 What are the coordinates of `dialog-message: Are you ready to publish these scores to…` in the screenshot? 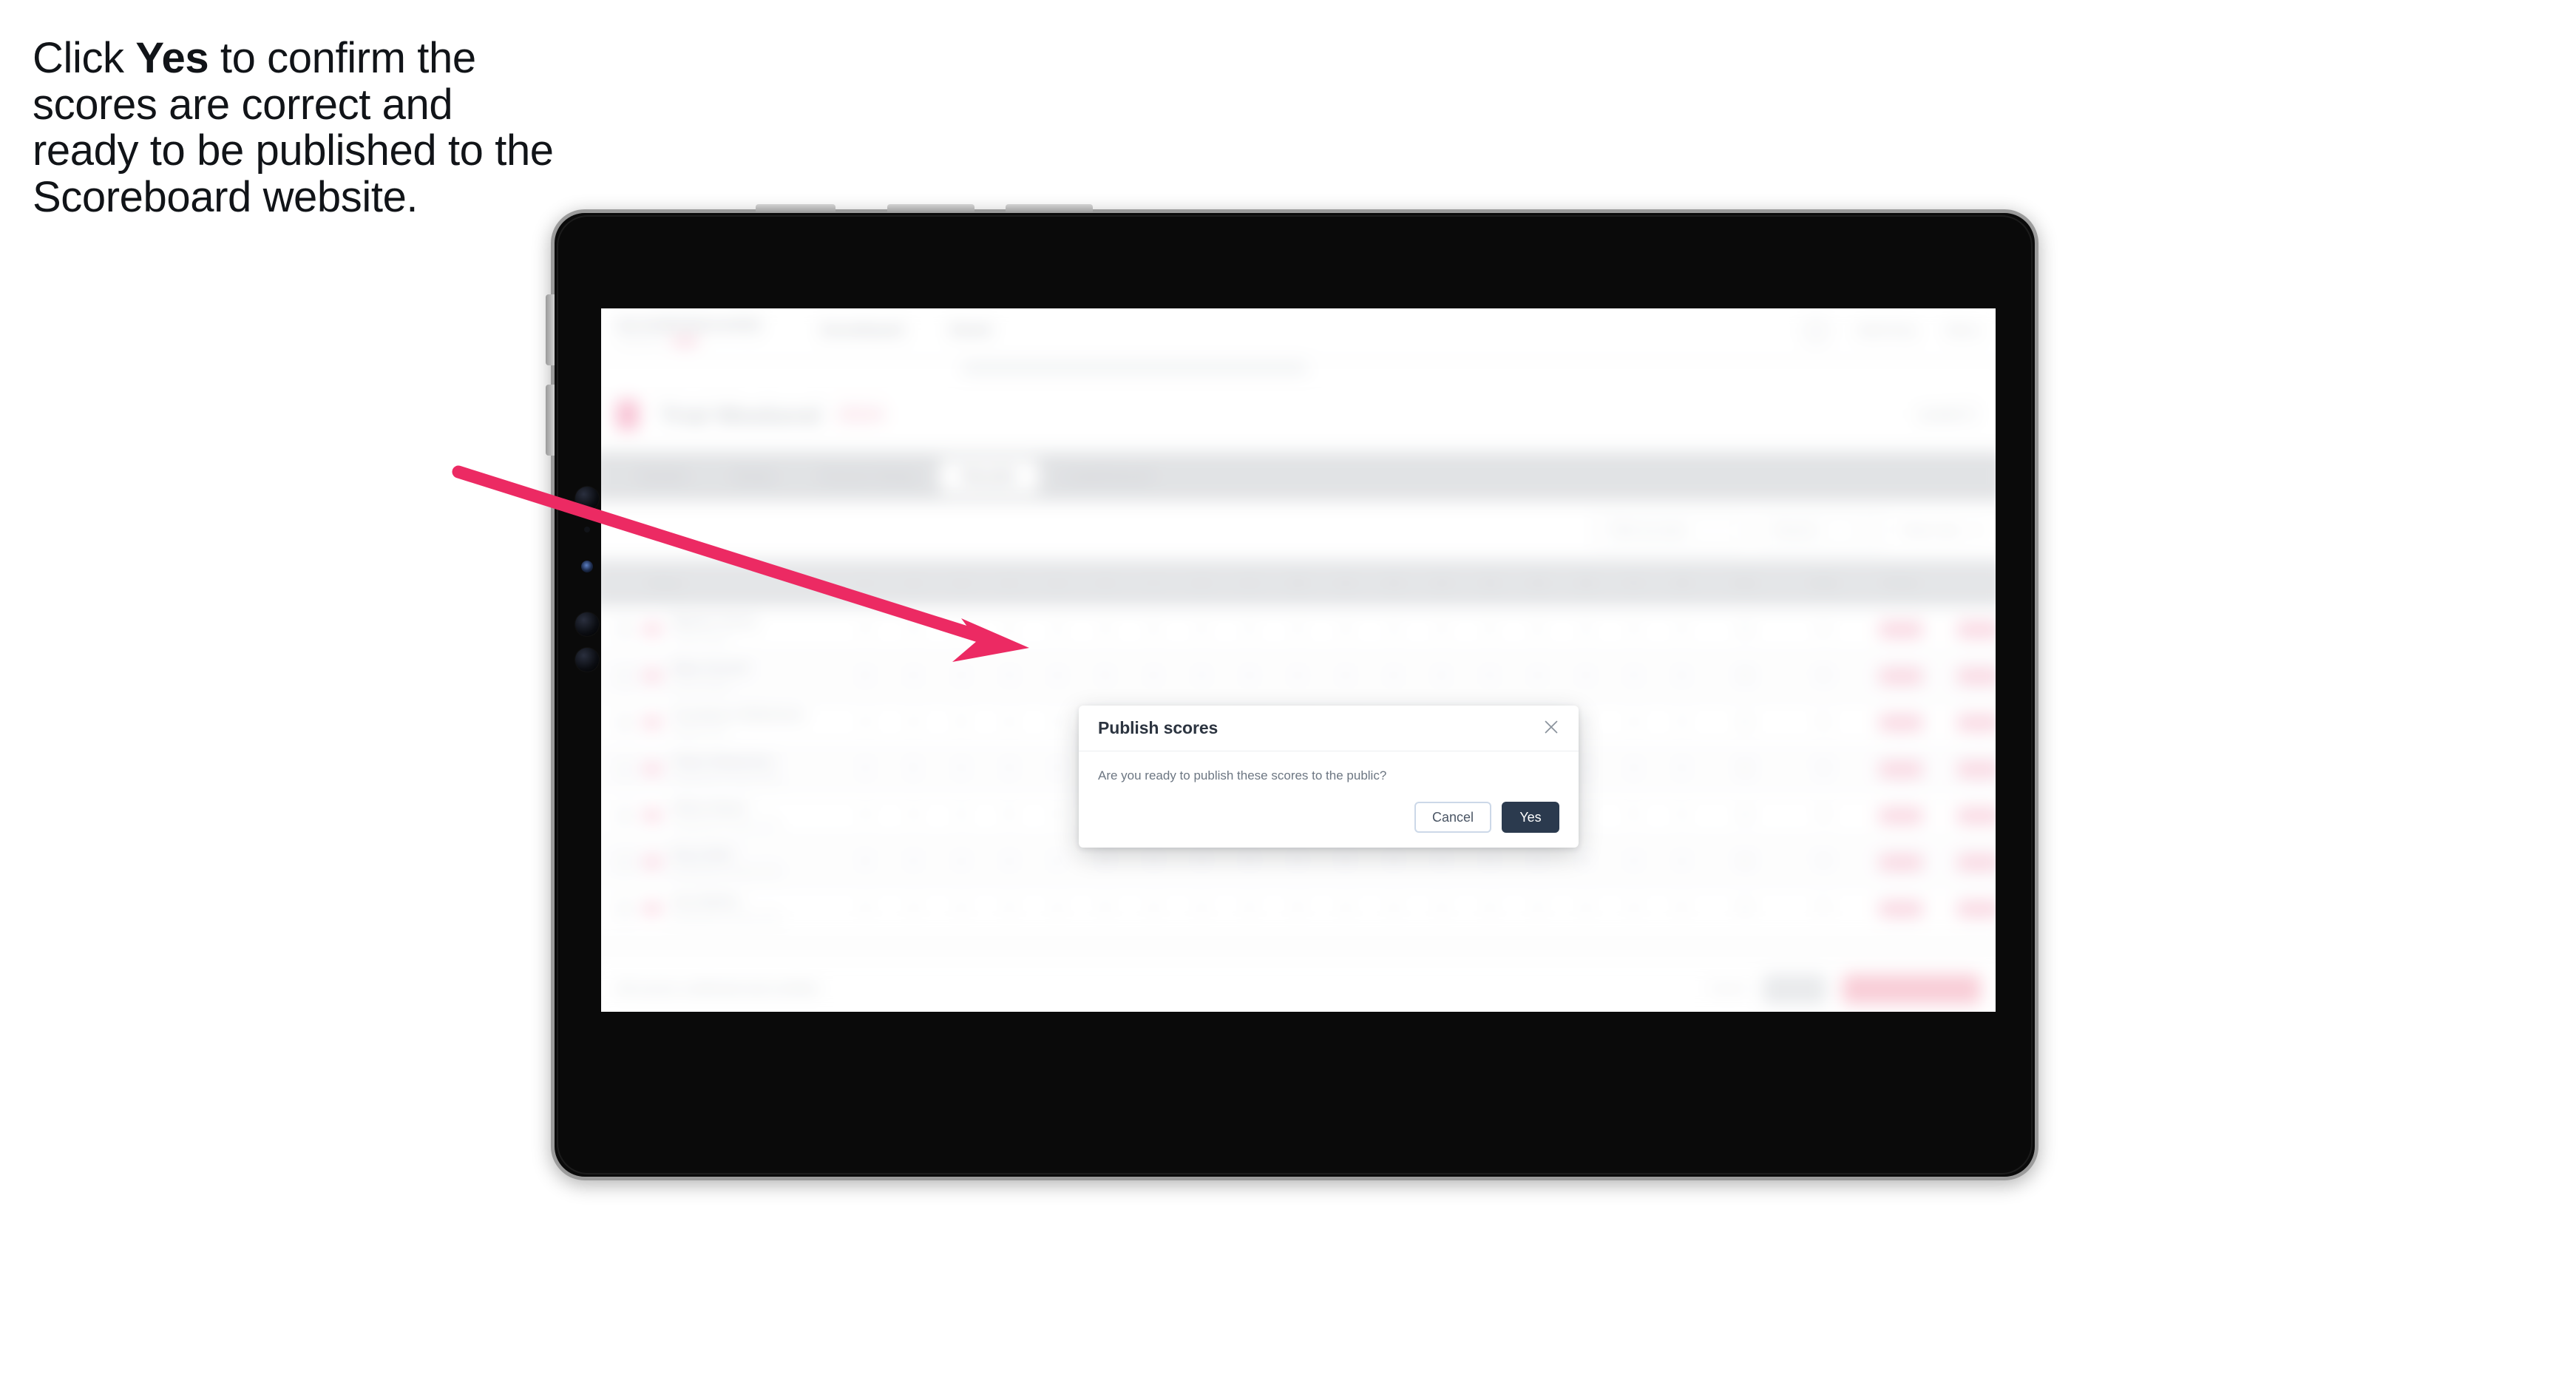 It's located at (1242, 775).